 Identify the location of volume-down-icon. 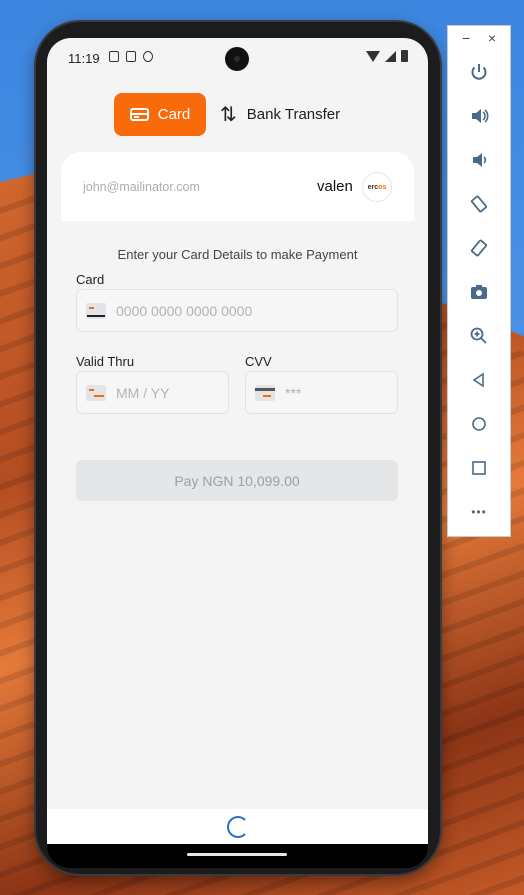
(479, 160).